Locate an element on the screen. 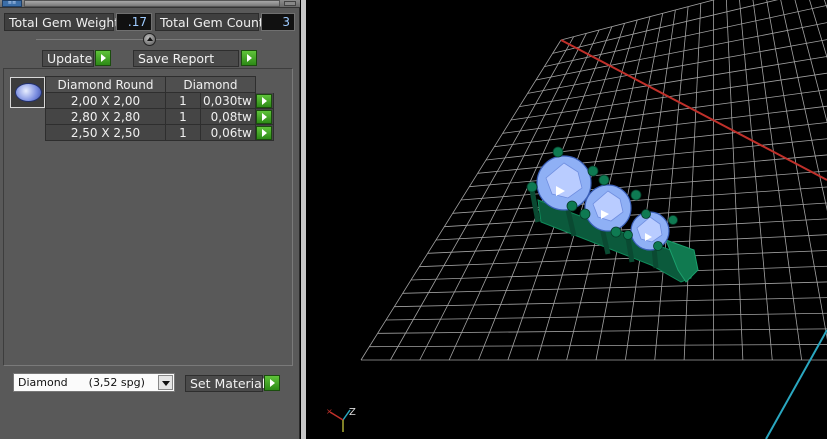  gem-small is located at coordinates (650, 231).